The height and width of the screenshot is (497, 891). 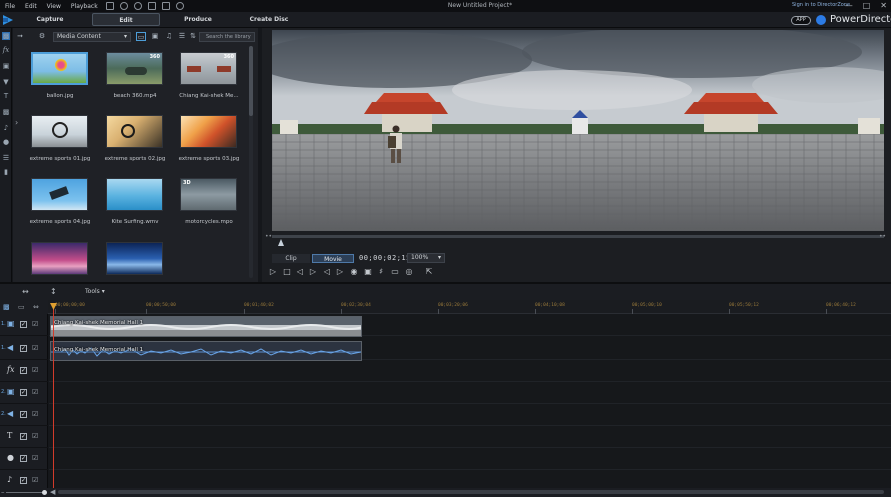 What do you see at coordinates (52, 492) in the screenshot?
I see `scroll-left-icon: ◀` at bounding box center [52, 492].